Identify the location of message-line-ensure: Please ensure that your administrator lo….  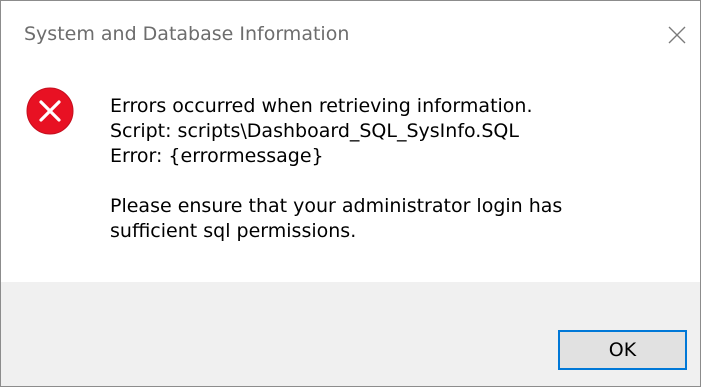
(336, 206).